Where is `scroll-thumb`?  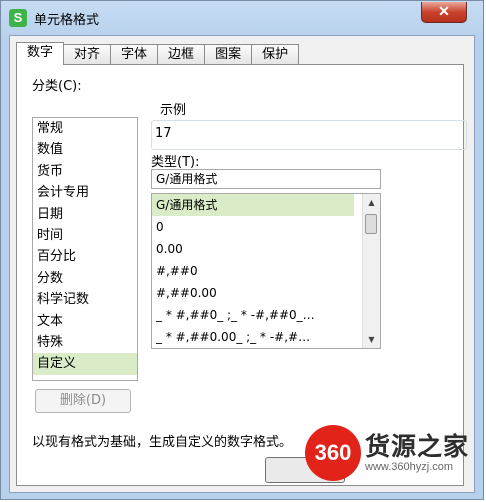 scroll-thumb is located at coordinates (371, 224).